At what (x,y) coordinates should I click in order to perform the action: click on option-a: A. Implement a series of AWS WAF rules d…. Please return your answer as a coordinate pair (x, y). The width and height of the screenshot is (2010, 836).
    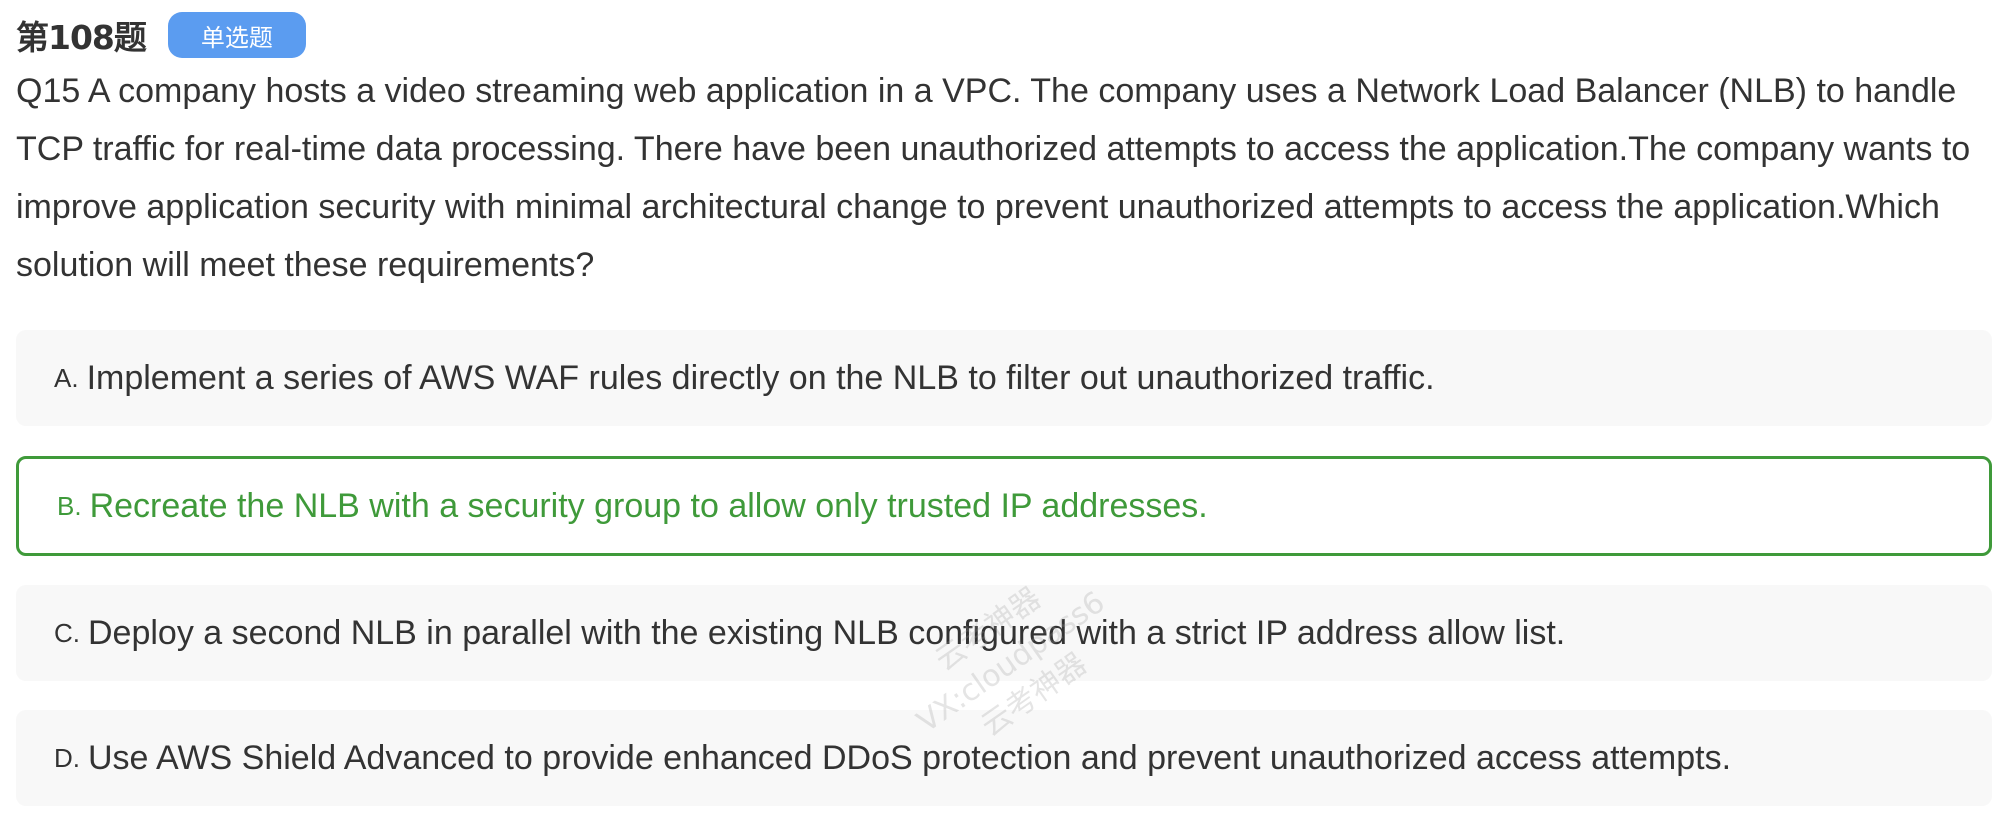
    Looking at the image, I should click on (1004, 378).